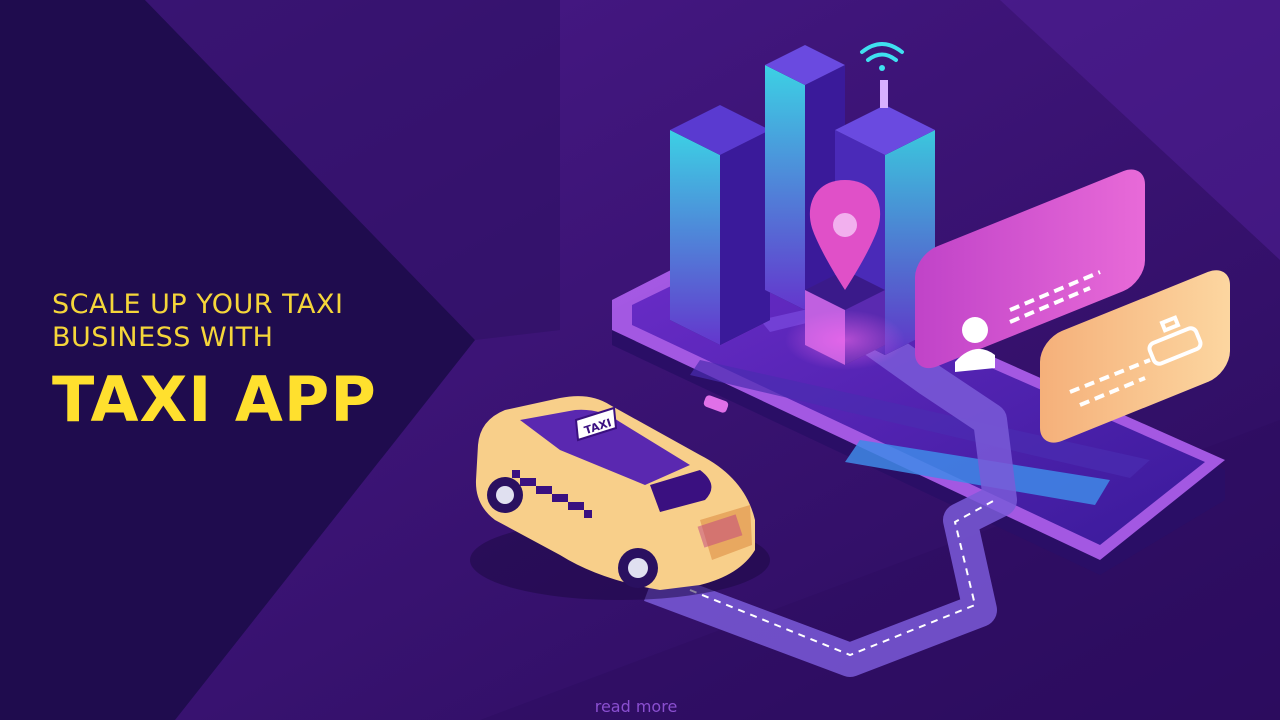 The image size is (1280, 720). What do you see at coordinates (214, 399) in the screenshot?
I see `main-title: TAXI APP` at bounding box center [214, 399].